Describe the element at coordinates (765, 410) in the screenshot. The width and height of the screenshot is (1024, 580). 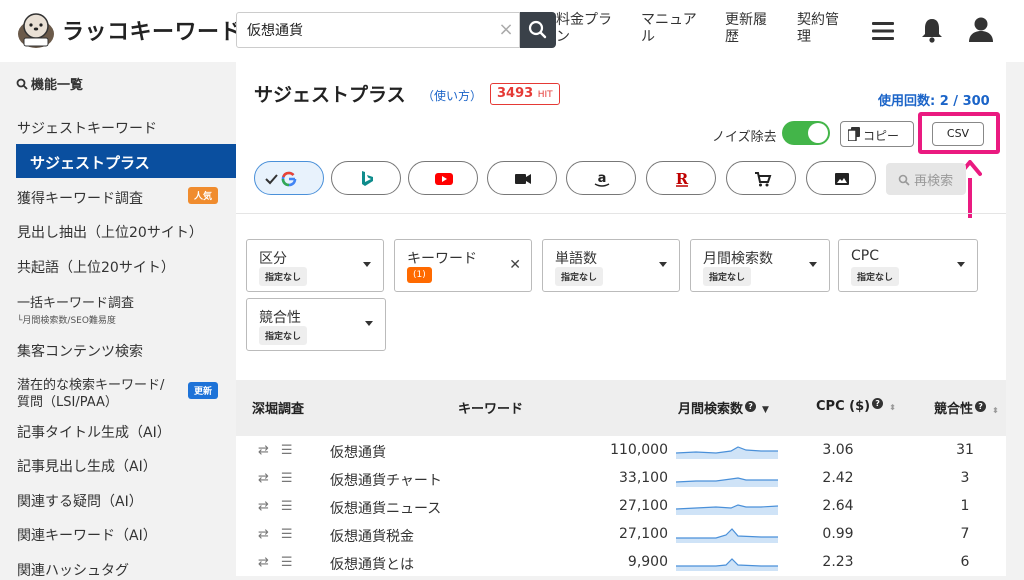
I see `sort-desc-icon: ▼` at that location.